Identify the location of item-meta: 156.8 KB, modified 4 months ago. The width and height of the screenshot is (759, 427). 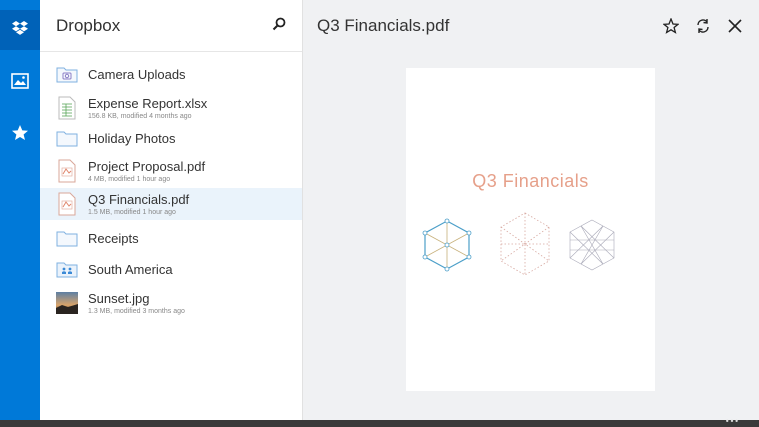
(140, 116).